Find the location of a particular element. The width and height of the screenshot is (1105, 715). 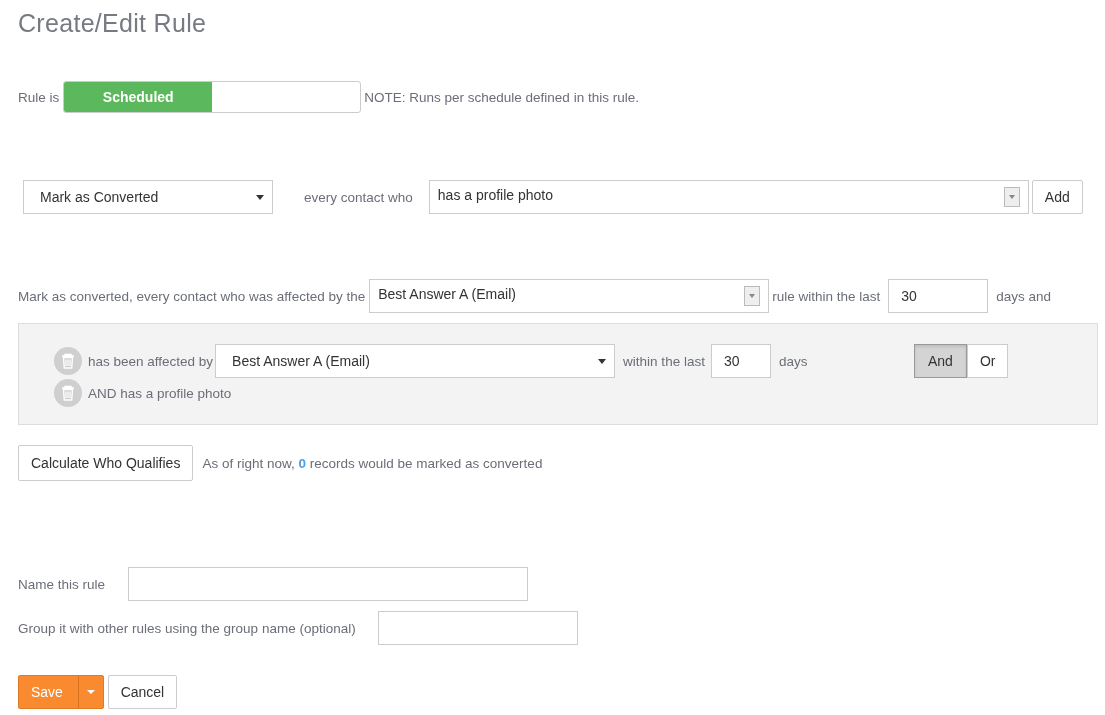

calculate-button: Calculate Who Qualifies is located at coordinates (106, 463).